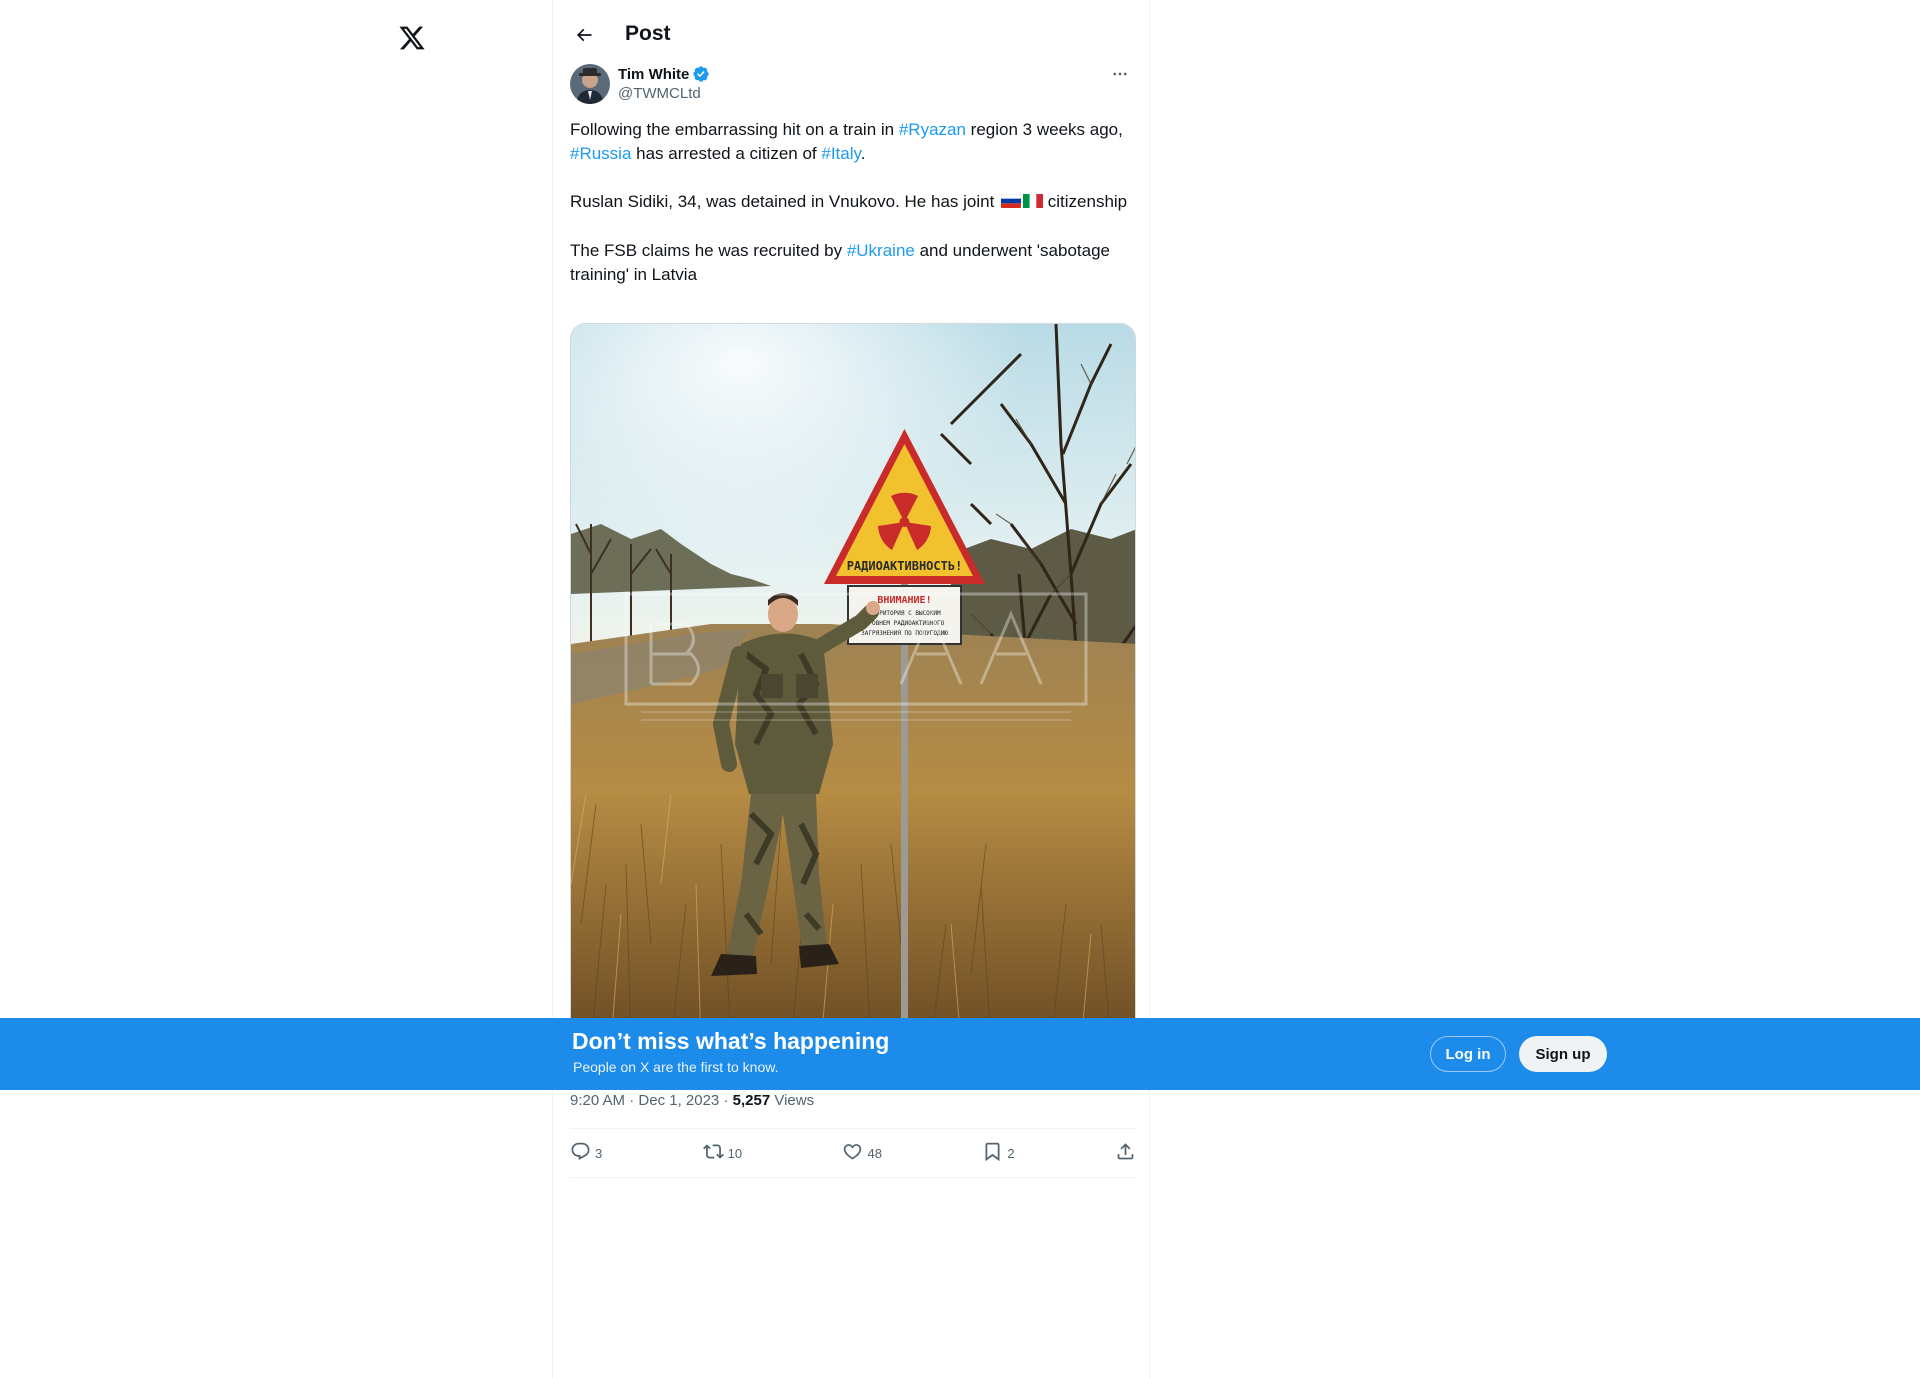 This screenshot has width=1920, height=1378. I want to click on hashtag-link: #Ukraine, so click(881, 250).